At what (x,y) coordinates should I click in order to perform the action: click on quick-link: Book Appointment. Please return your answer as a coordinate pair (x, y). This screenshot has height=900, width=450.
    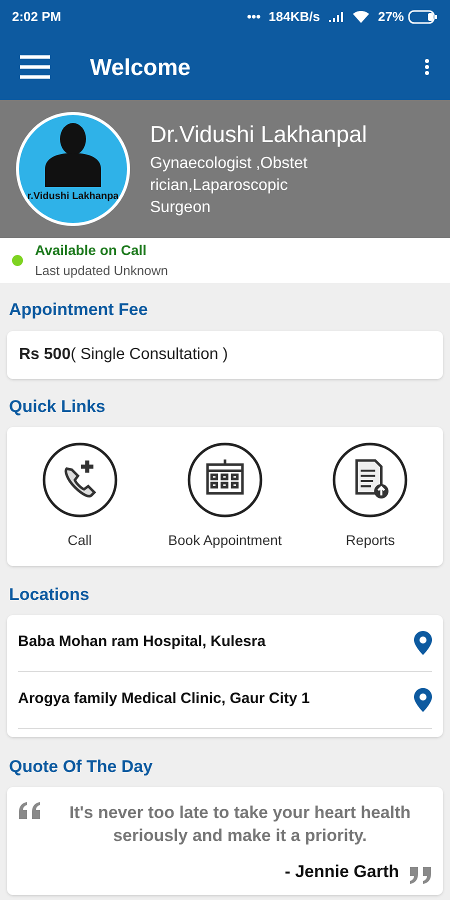
    Looking at the image, I should click on (225, 496).